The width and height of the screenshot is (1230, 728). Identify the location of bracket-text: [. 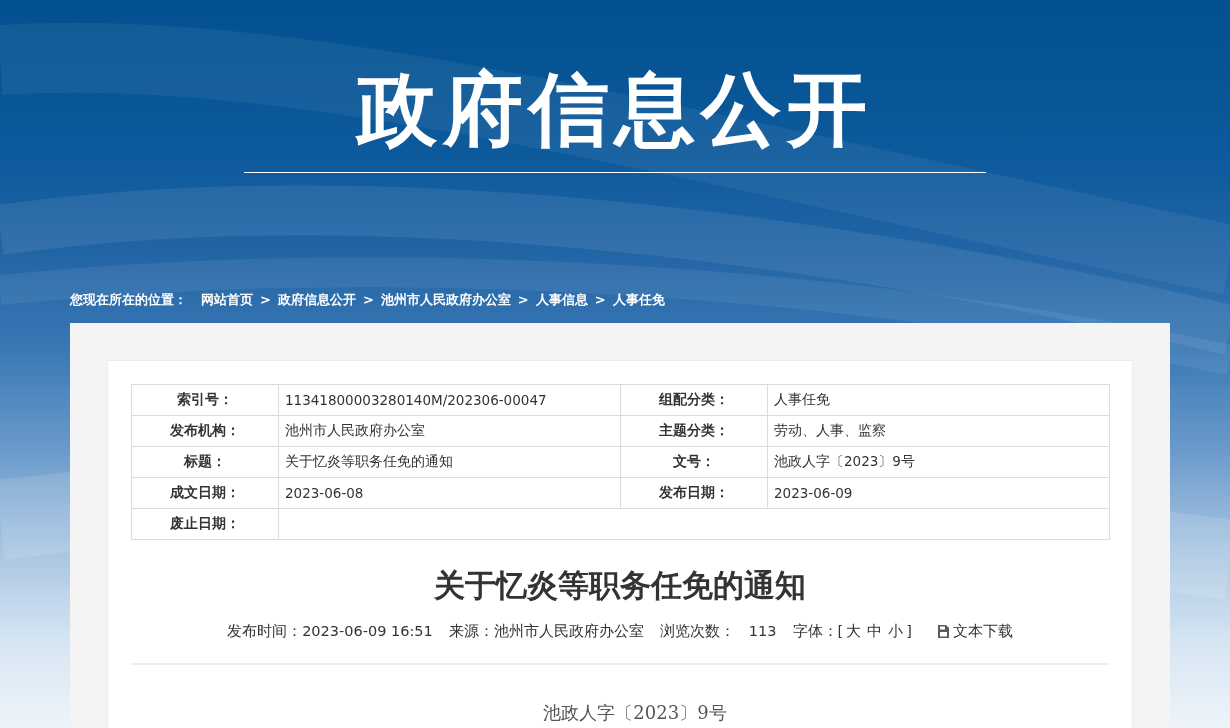
(840, 631).